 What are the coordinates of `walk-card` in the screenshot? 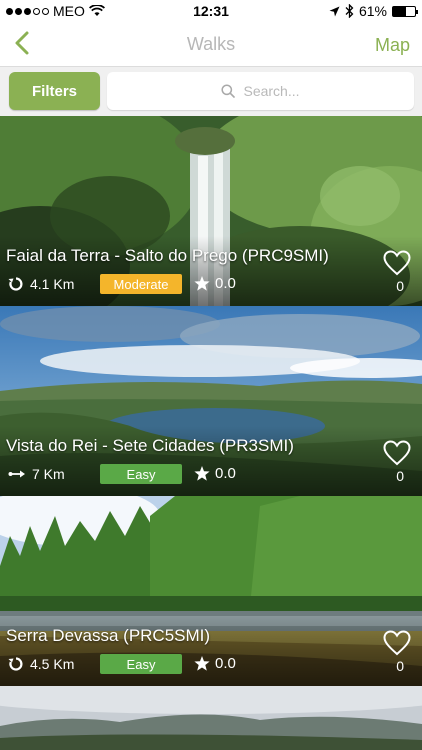 It's located at (211, 718).